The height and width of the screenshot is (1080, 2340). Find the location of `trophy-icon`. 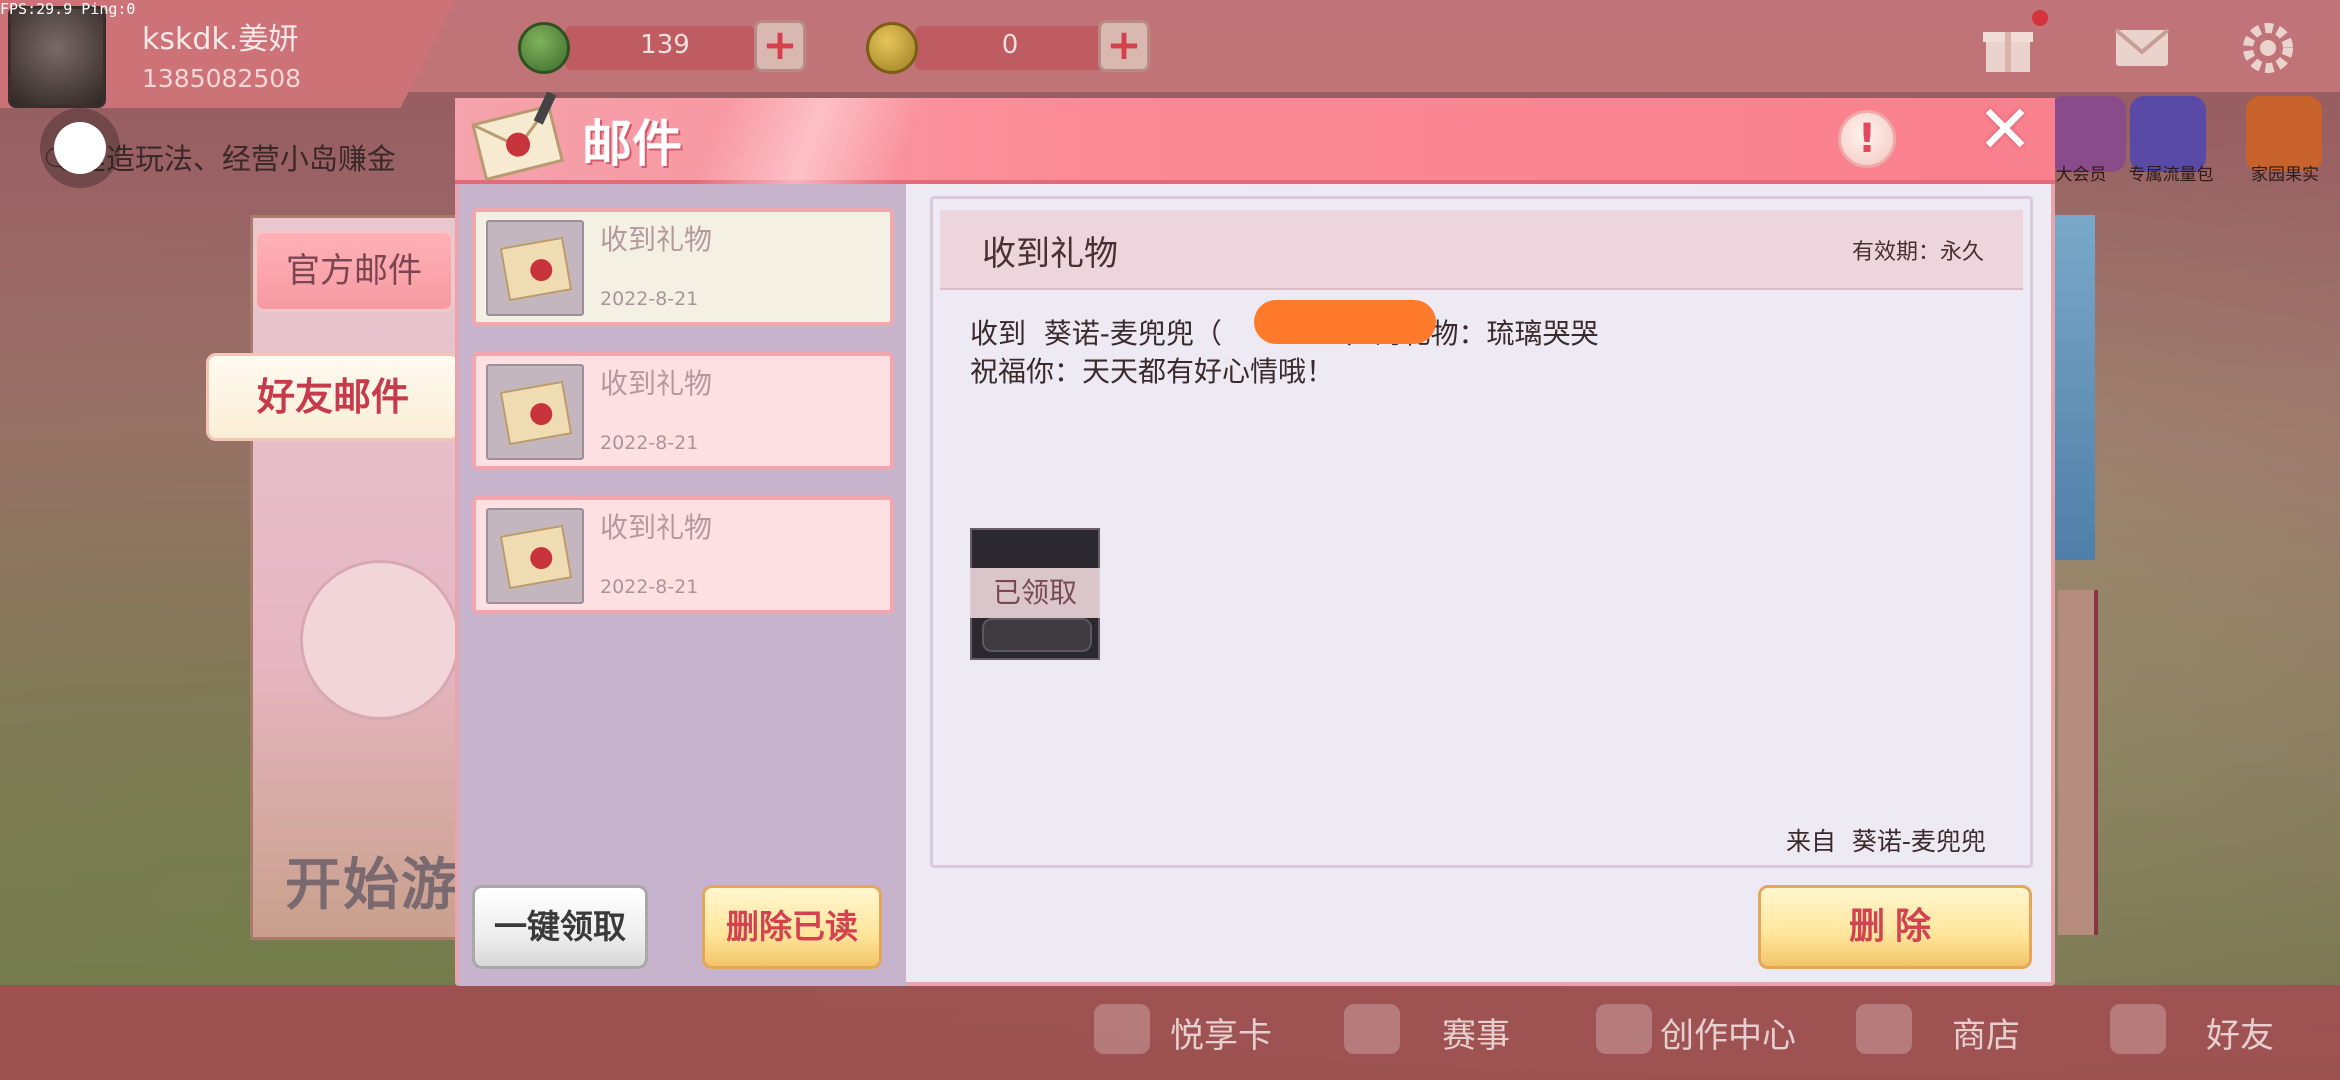

trophy-icon is located at coordinates (1372, 1029).